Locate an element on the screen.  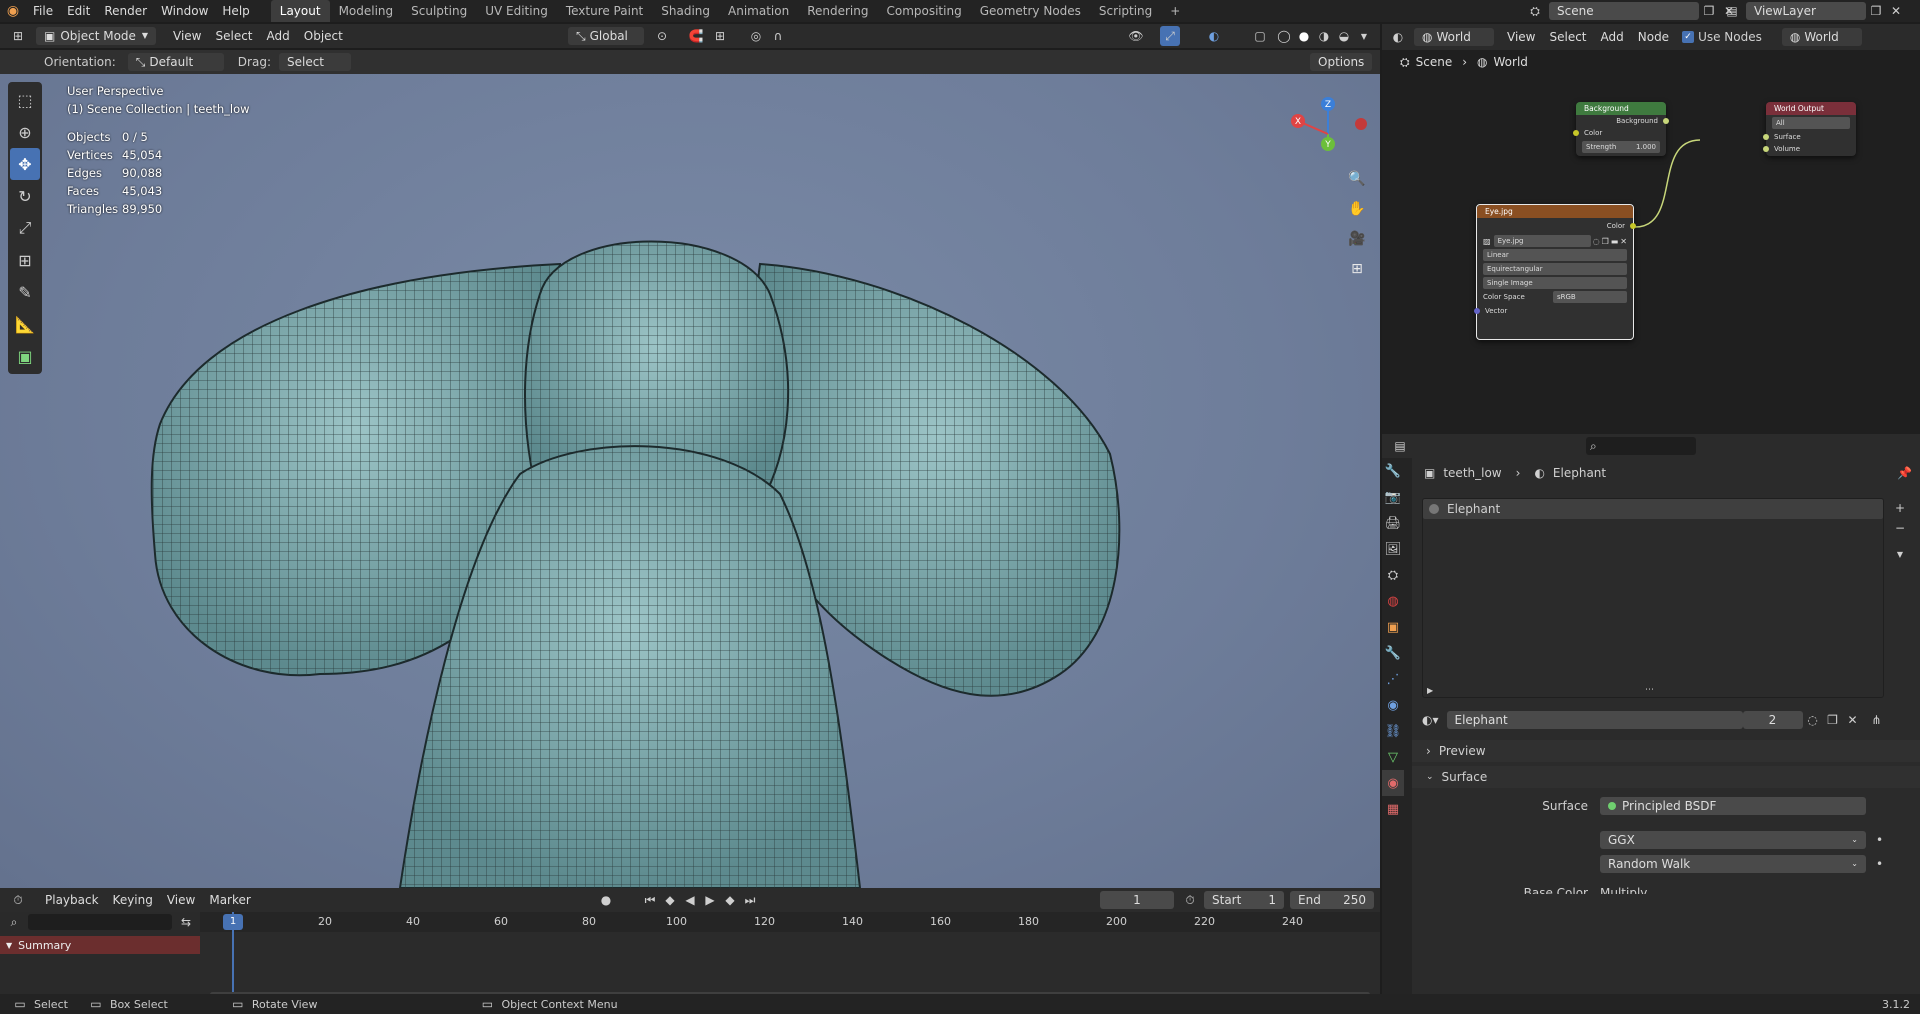
transform-orientation-dropdown: ⤡ Global is located at coordinates (606, 36).